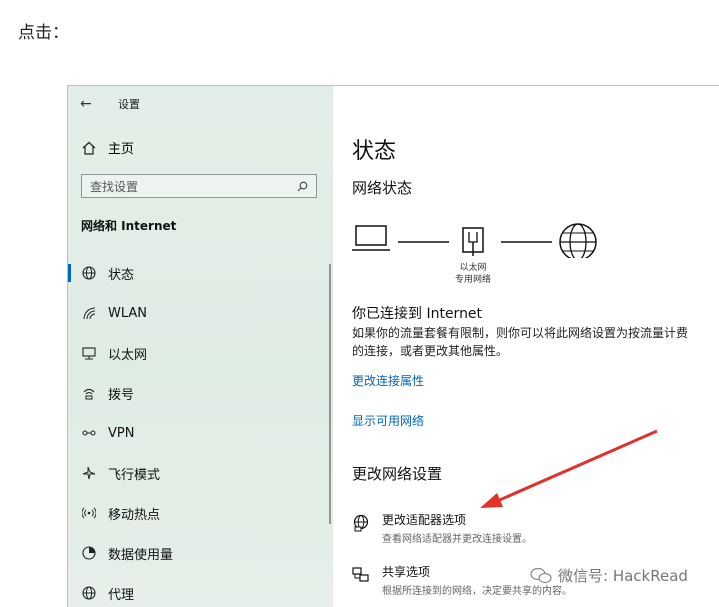  I want to click on sidebar-item-label: 移动热点, so click(134, 515).